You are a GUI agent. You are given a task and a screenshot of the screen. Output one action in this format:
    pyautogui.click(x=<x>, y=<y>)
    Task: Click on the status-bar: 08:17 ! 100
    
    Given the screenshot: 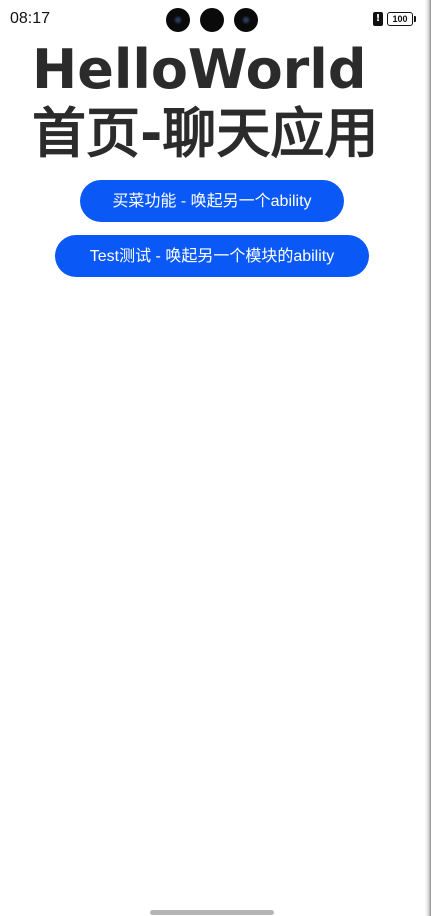 What is the action you would take?
    pyautogui.click(x=215, y=20)
    